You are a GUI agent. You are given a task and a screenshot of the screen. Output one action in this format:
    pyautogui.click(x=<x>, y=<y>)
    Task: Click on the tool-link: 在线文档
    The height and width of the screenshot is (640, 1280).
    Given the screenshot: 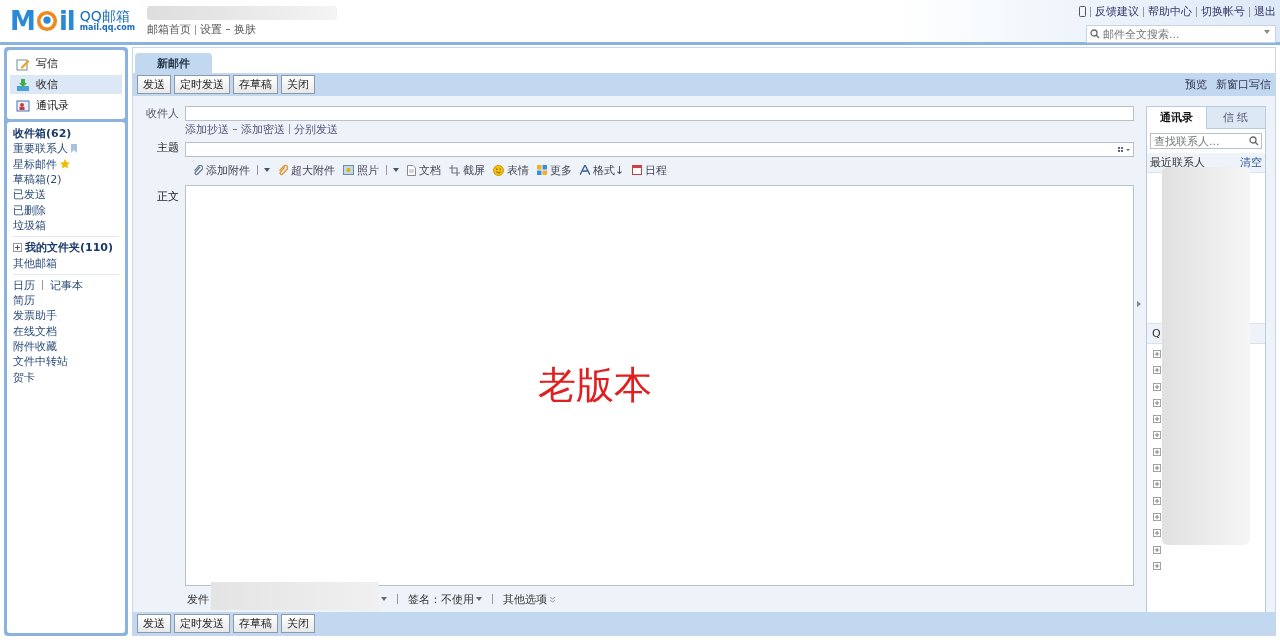 What is the action you would take?
    pyautogui.click(x=35, y=331)
    